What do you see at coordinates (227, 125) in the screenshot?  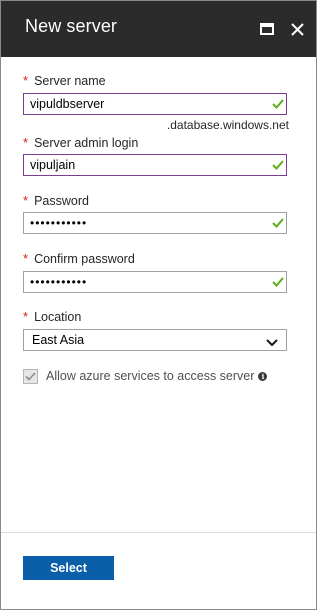 I see `server-name-suffix: .database.windows.net` at bounding box center [227, 125].